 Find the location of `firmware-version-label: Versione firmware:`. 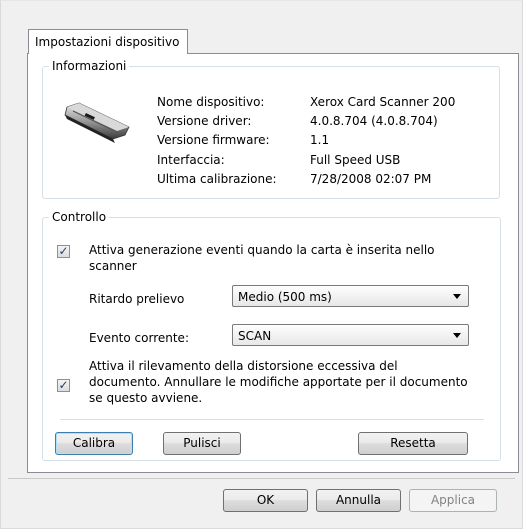

firmware-version-label: Versione firmware: is located at coordinates (213, 140).